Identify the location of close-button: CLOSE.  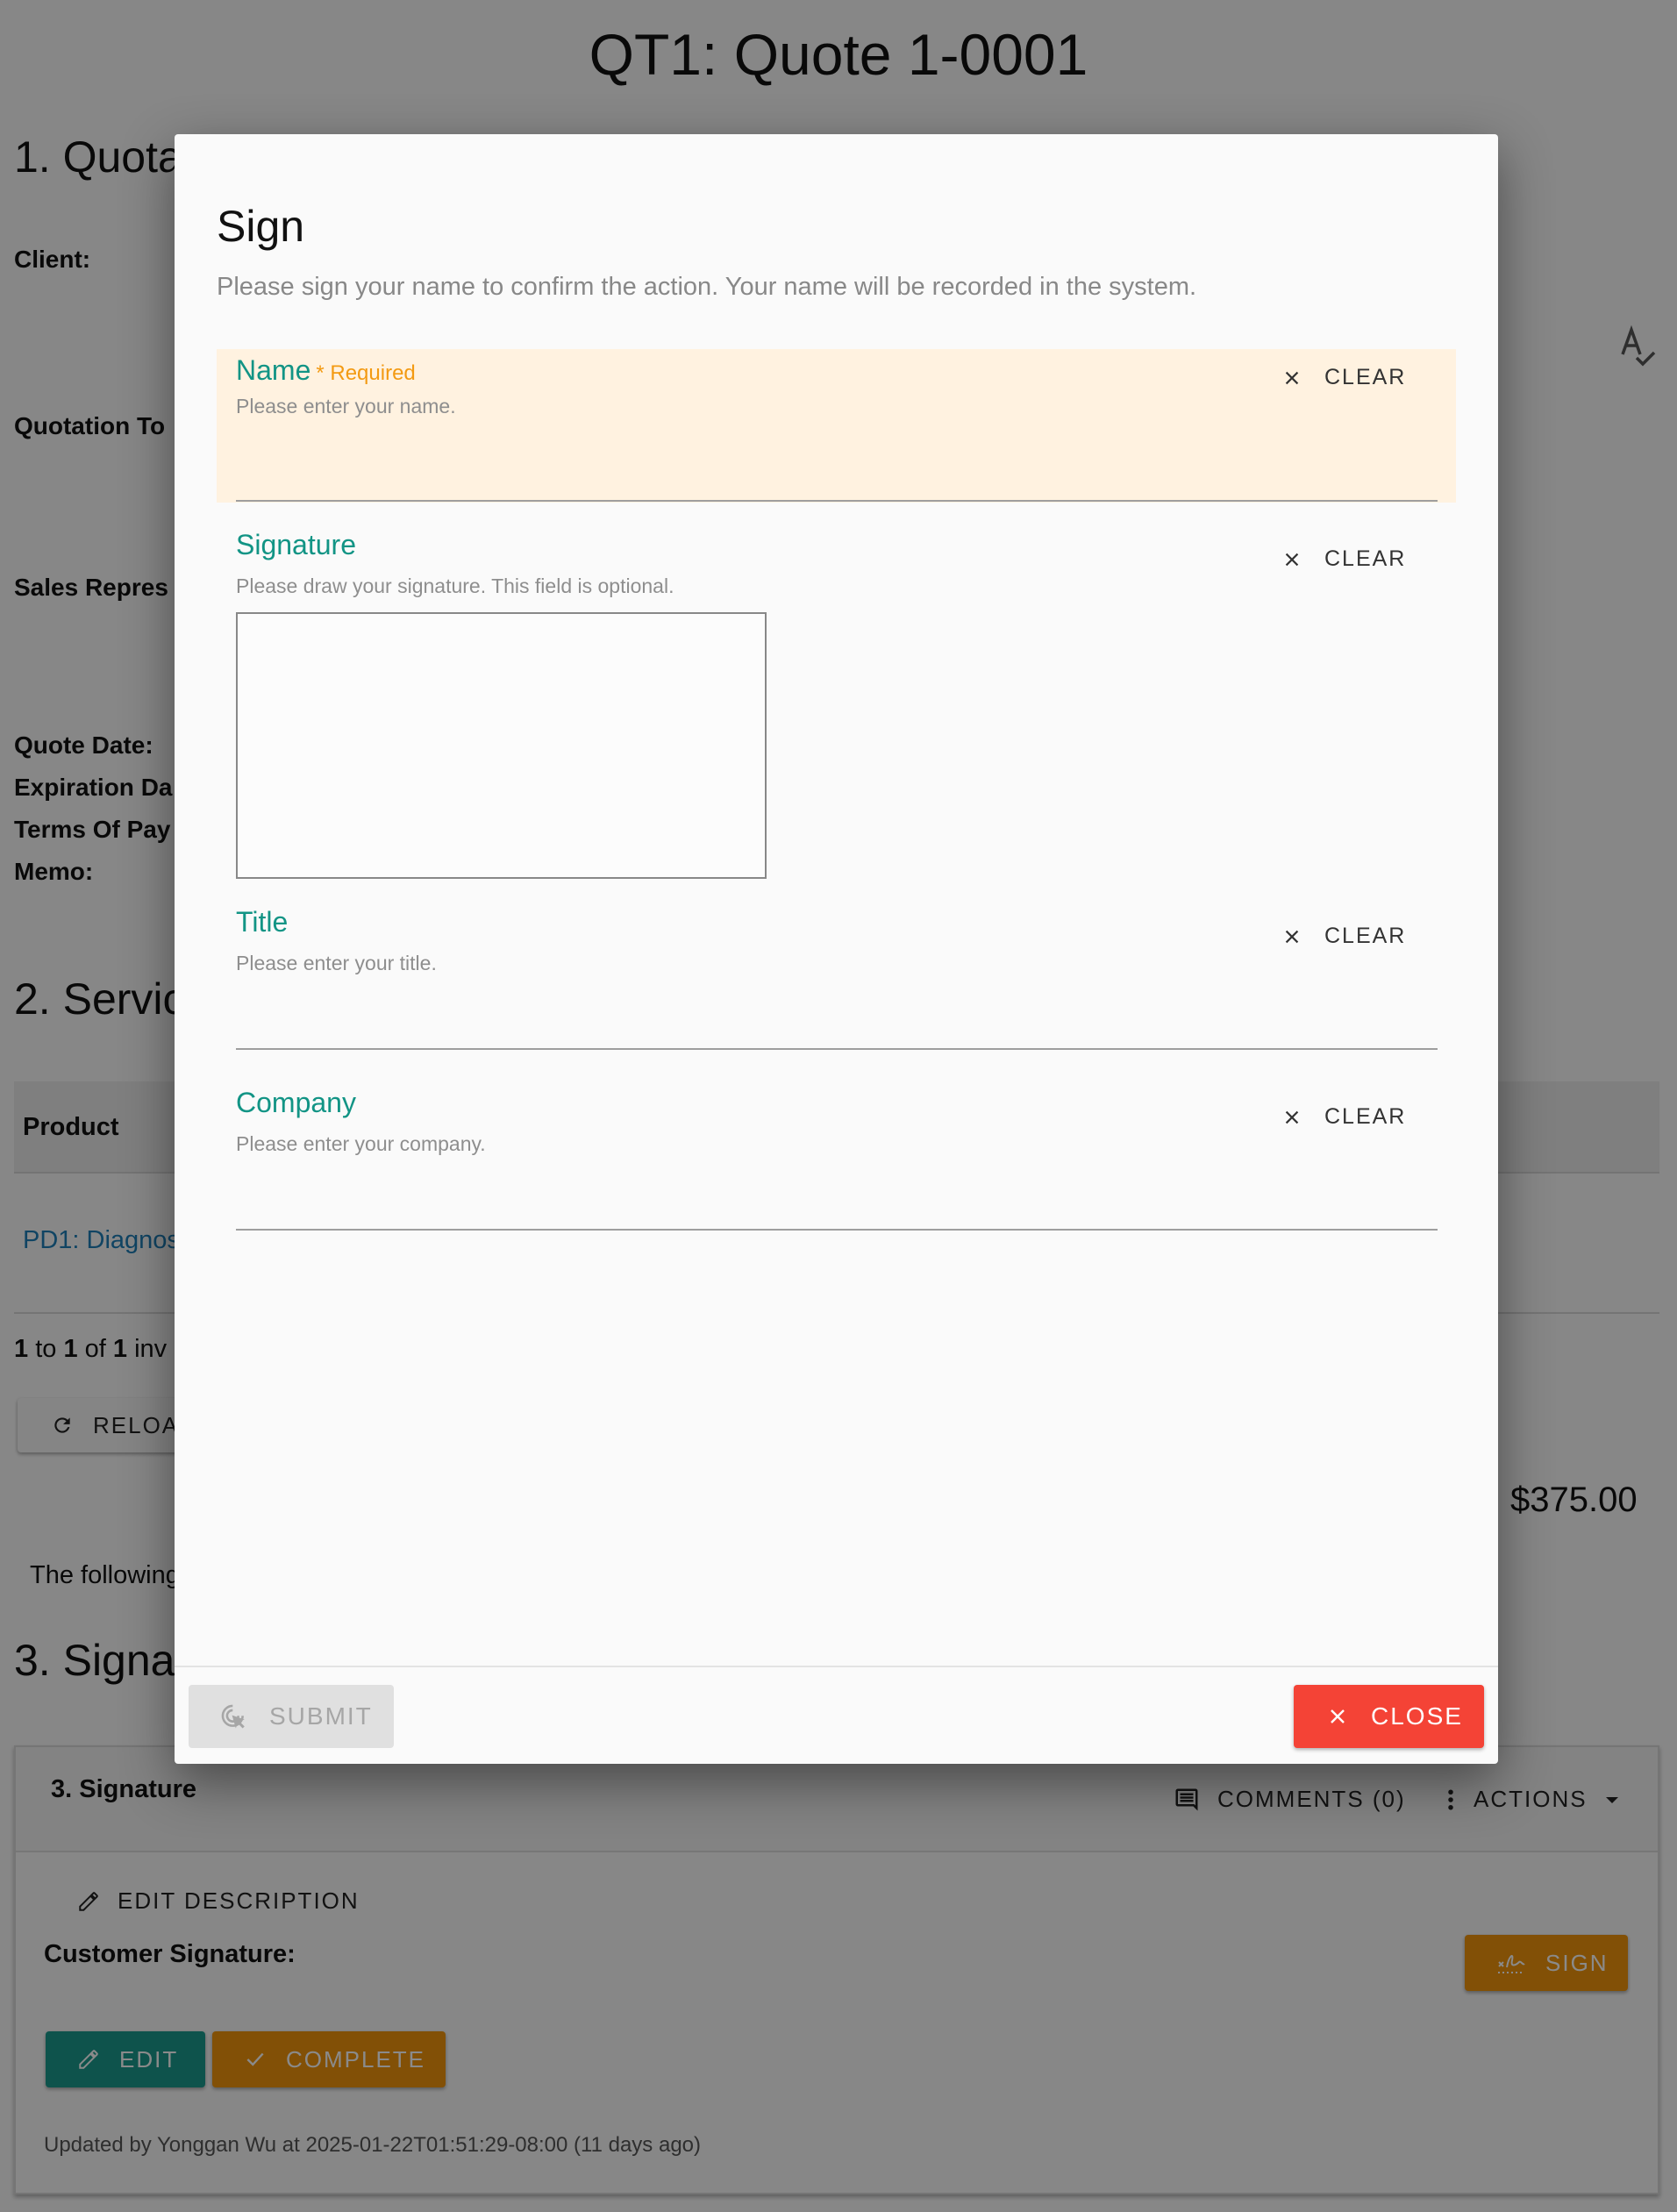
(1389, 1716).